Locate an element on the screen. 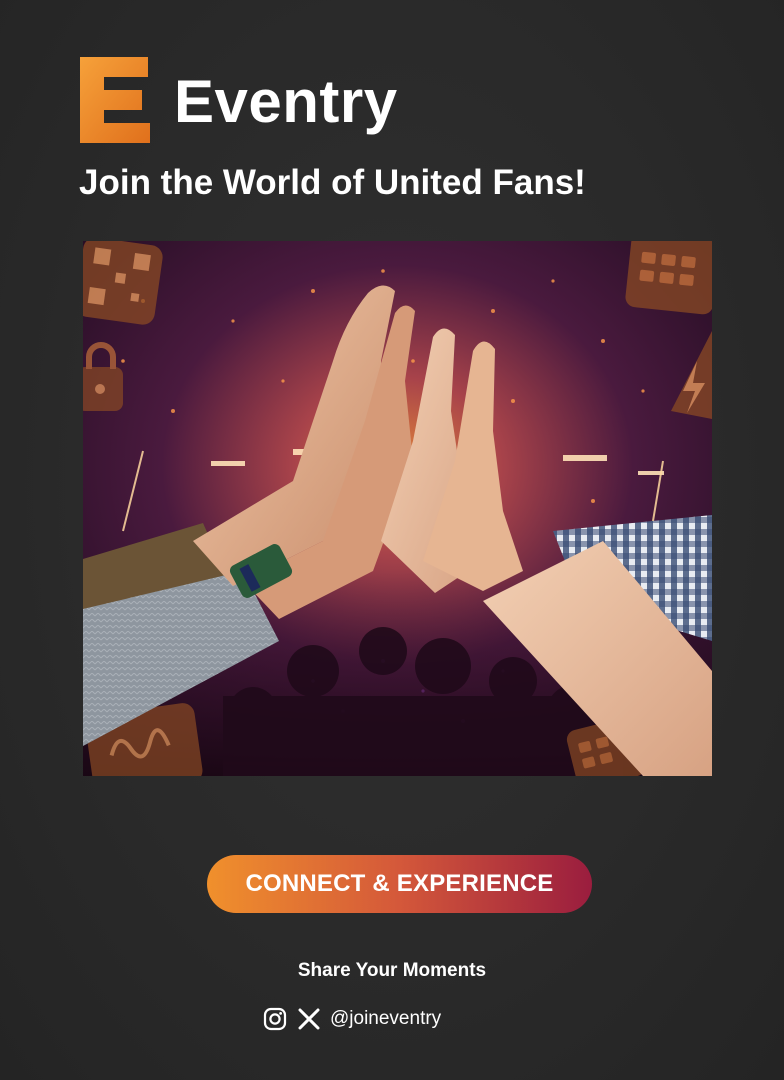 The height and width of the screenshot is (1080, 784). qr-code-icon is located at coordinates (123, 283).